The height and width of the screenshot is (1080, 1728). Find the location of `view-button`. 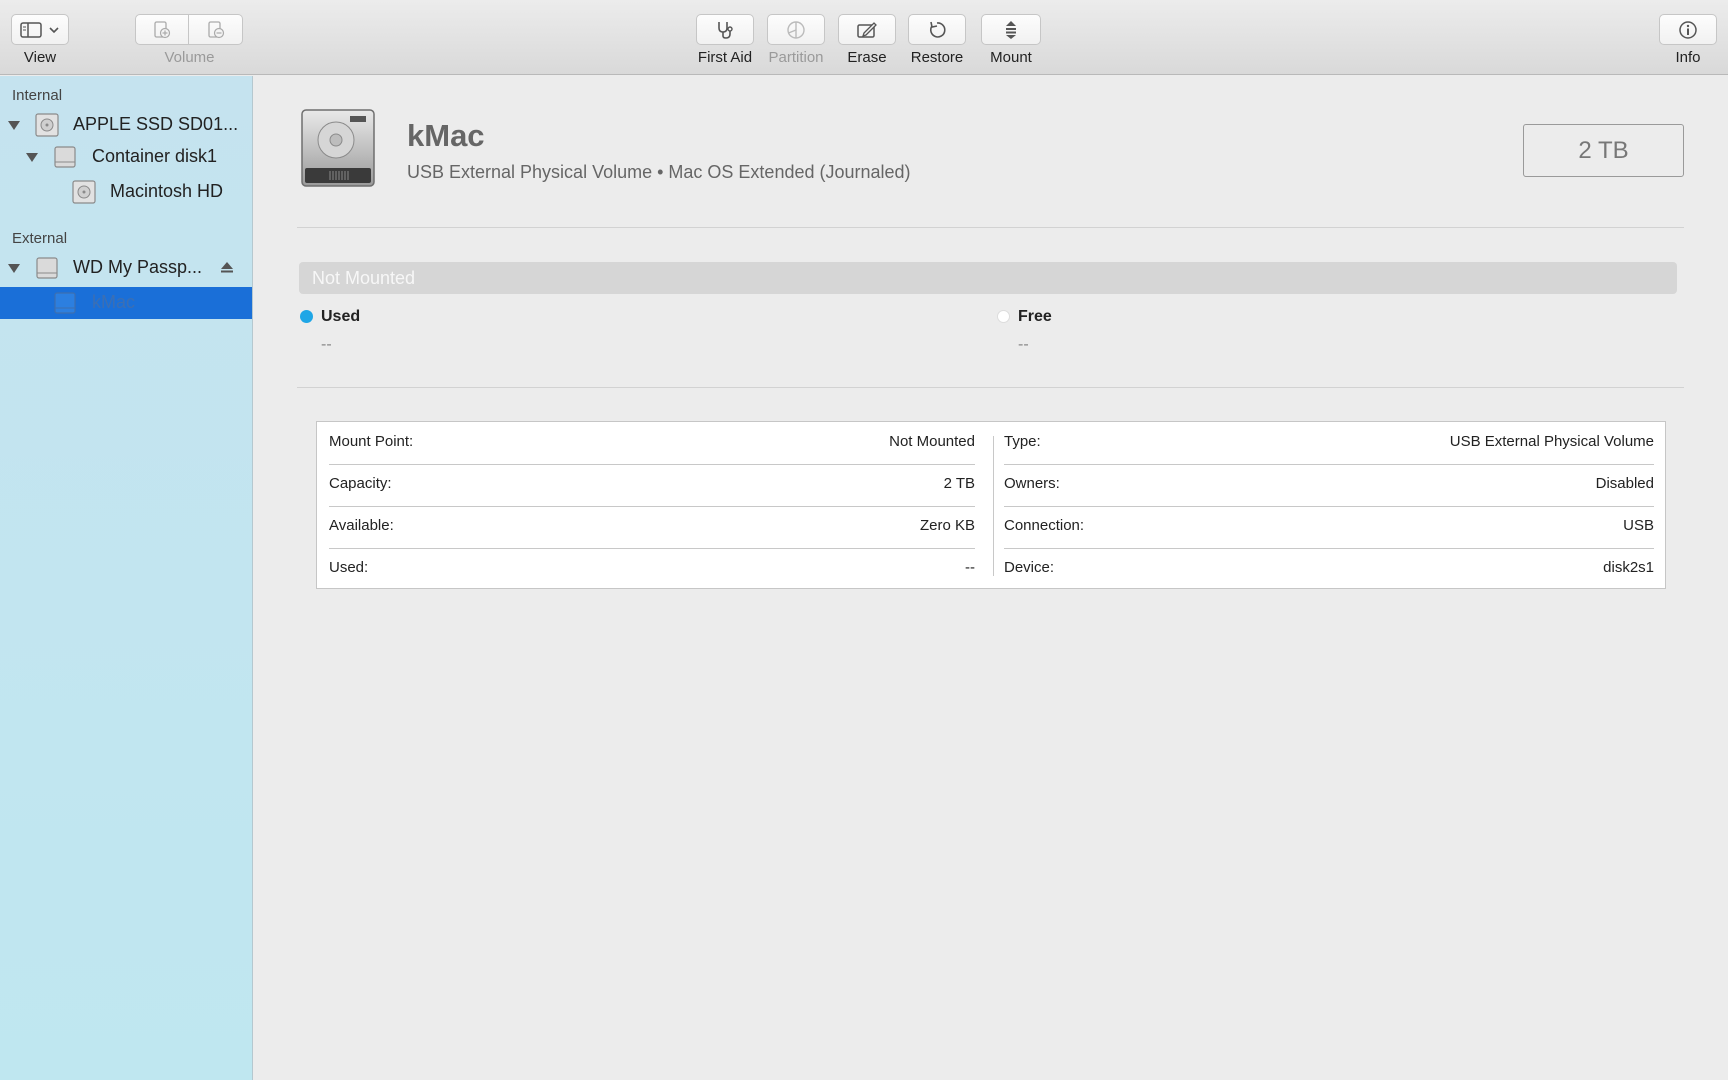

view-button is located at coordinates (40, 29).